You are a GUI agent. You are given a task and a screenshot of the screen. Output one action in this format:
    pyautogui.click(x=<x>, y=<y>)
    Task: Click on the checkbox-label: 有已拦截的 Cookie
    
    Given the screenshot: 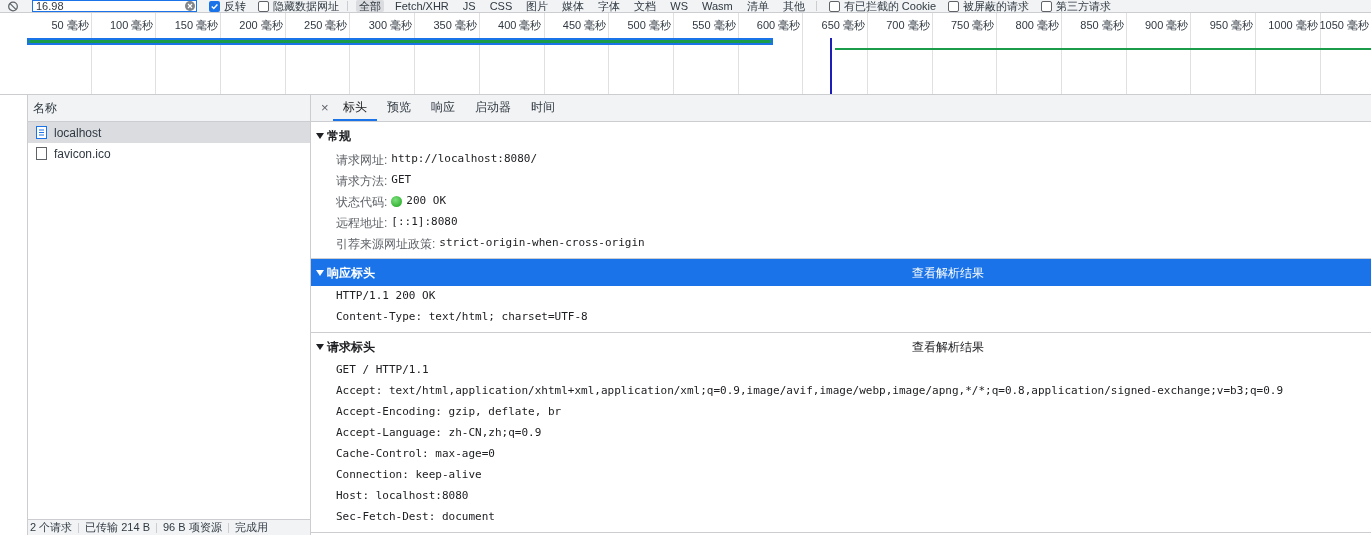 What is the action you would take?
    pyautogui.click(x=890, y=6)
    